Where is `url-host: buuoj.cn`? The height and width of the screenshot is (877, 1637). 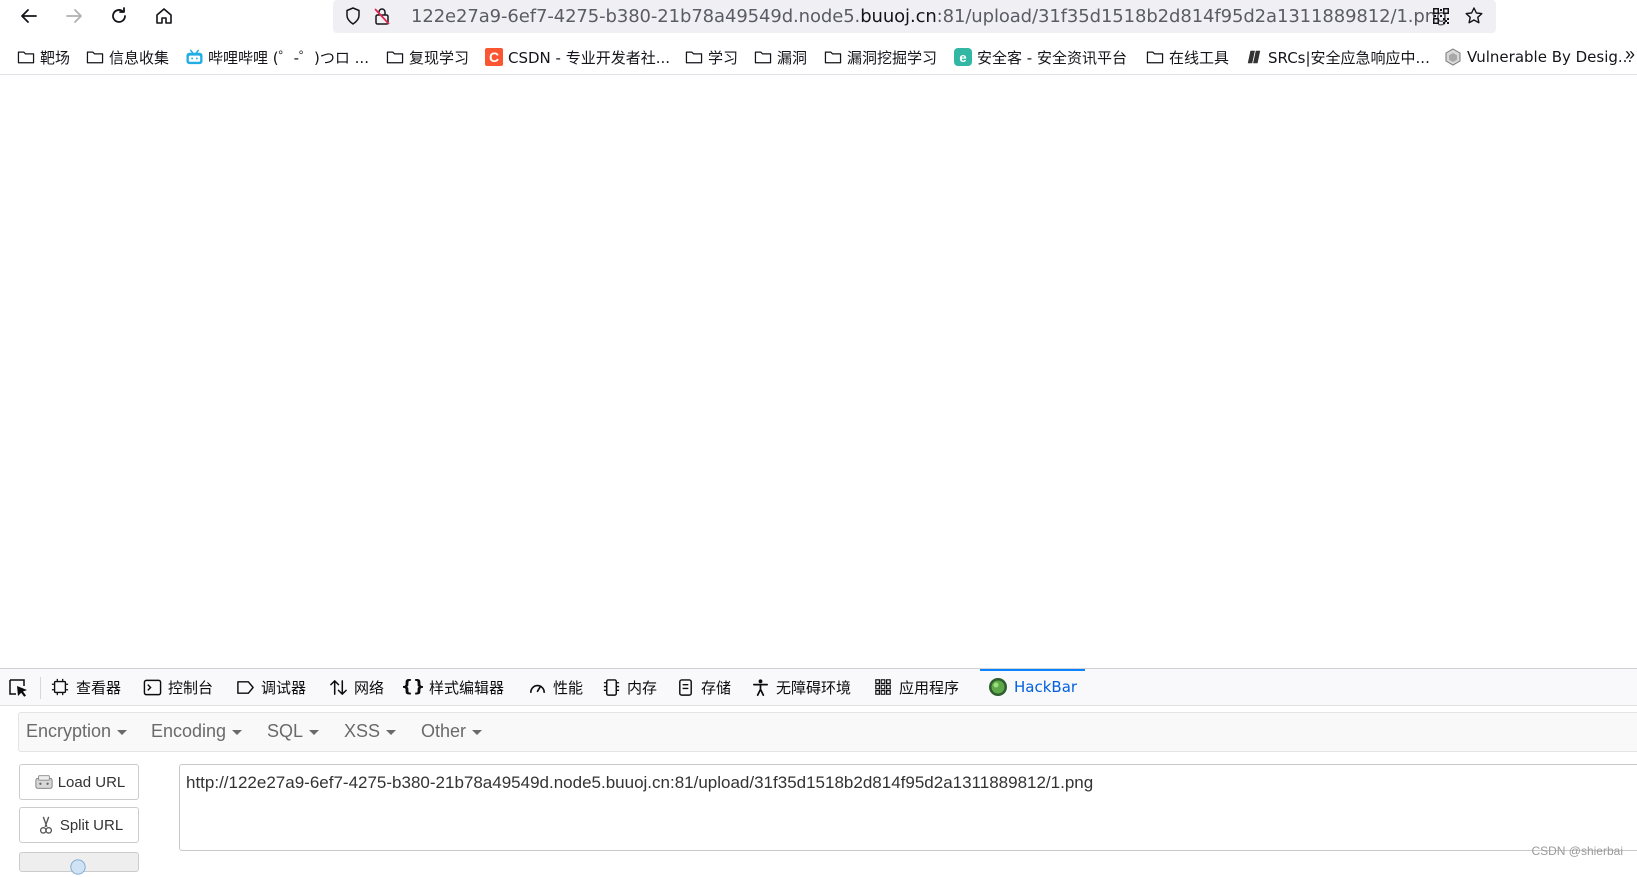
url-host: buuoj.cn is located at coordinates (898, 16).